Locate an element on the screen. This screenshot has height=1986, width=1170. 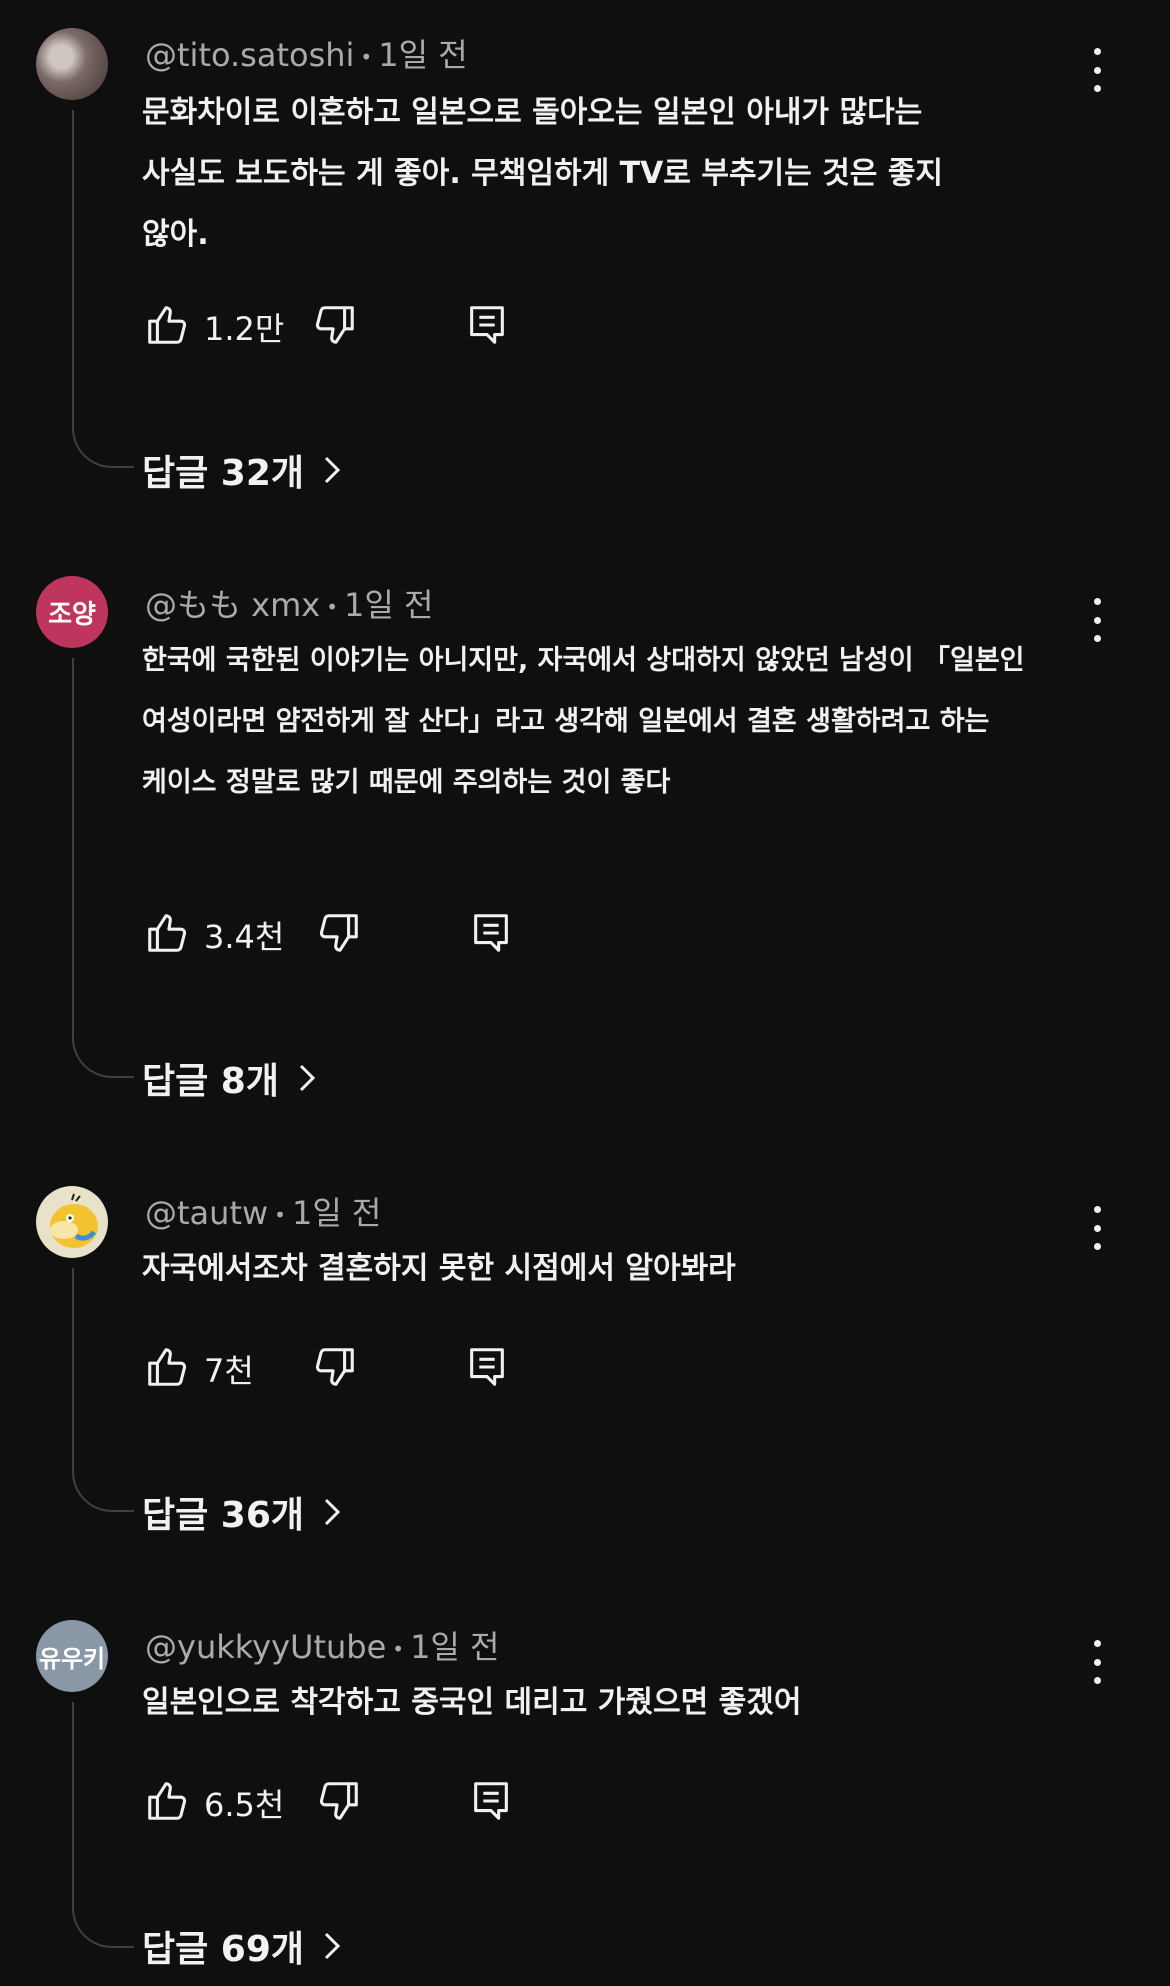
replies-count: 답글 69개 is located at coordinates (223, 1949).